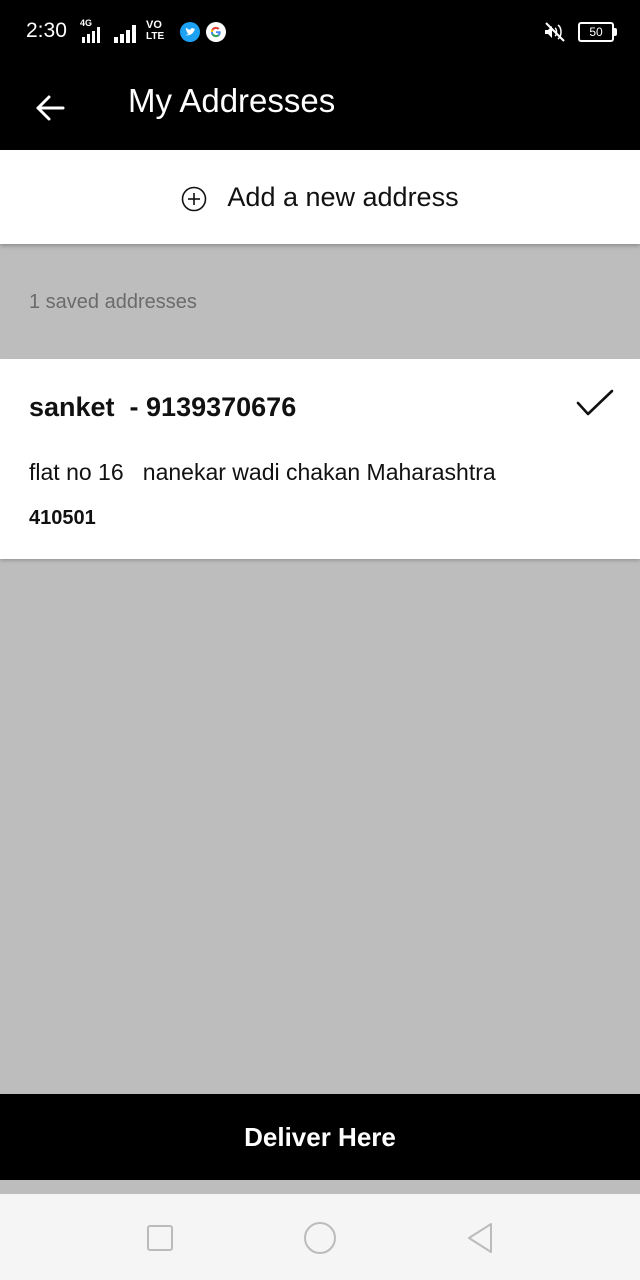  Describe the element at coordinates (126, 33) in the screenshot. I see `signal-icon` at that location.